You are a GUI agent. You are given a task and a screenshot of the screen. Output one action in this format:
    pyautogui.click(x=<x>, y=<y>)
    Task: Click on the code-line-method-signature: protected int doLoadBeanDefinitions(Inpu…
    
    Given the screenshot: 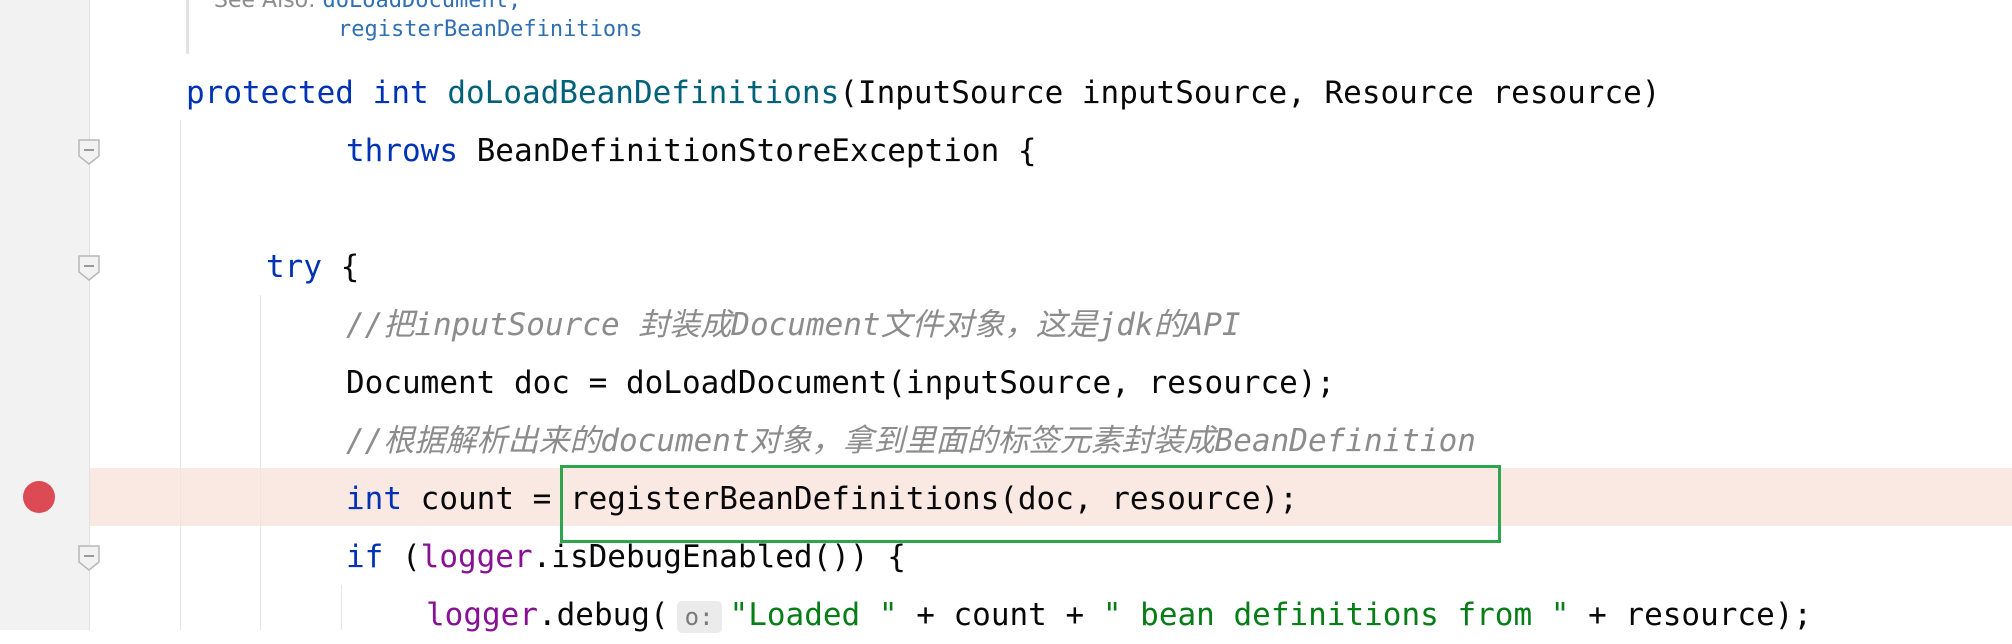 What is the action you would take?
    pyautogui.click(x=923, y=93)
    